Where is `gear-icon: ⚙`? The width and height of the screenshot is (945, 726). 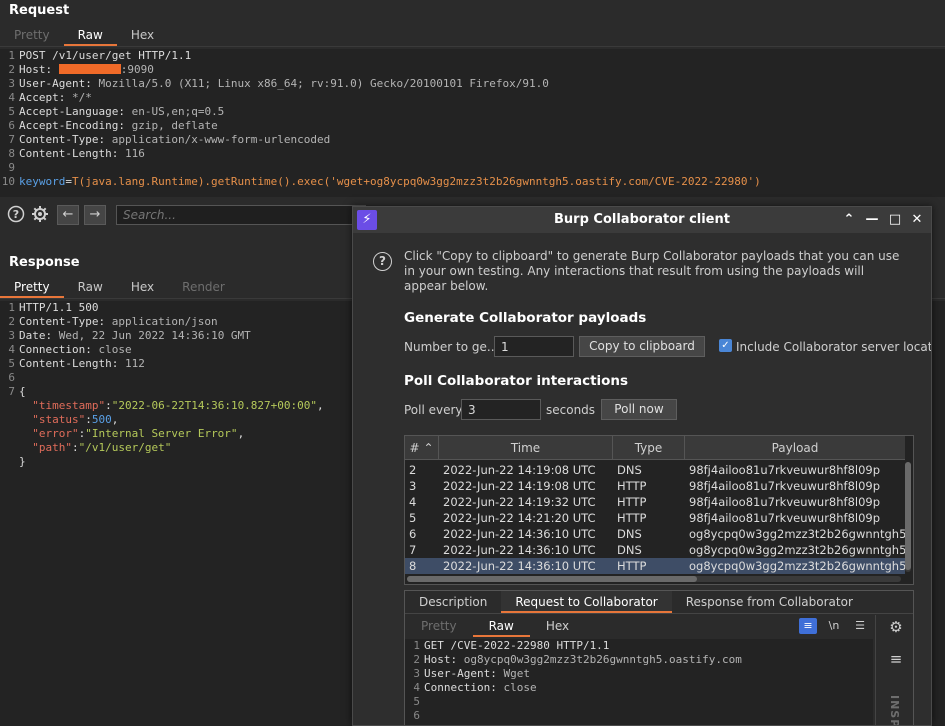 gear-icon: ⚙ is located at coordinates (896, 627).